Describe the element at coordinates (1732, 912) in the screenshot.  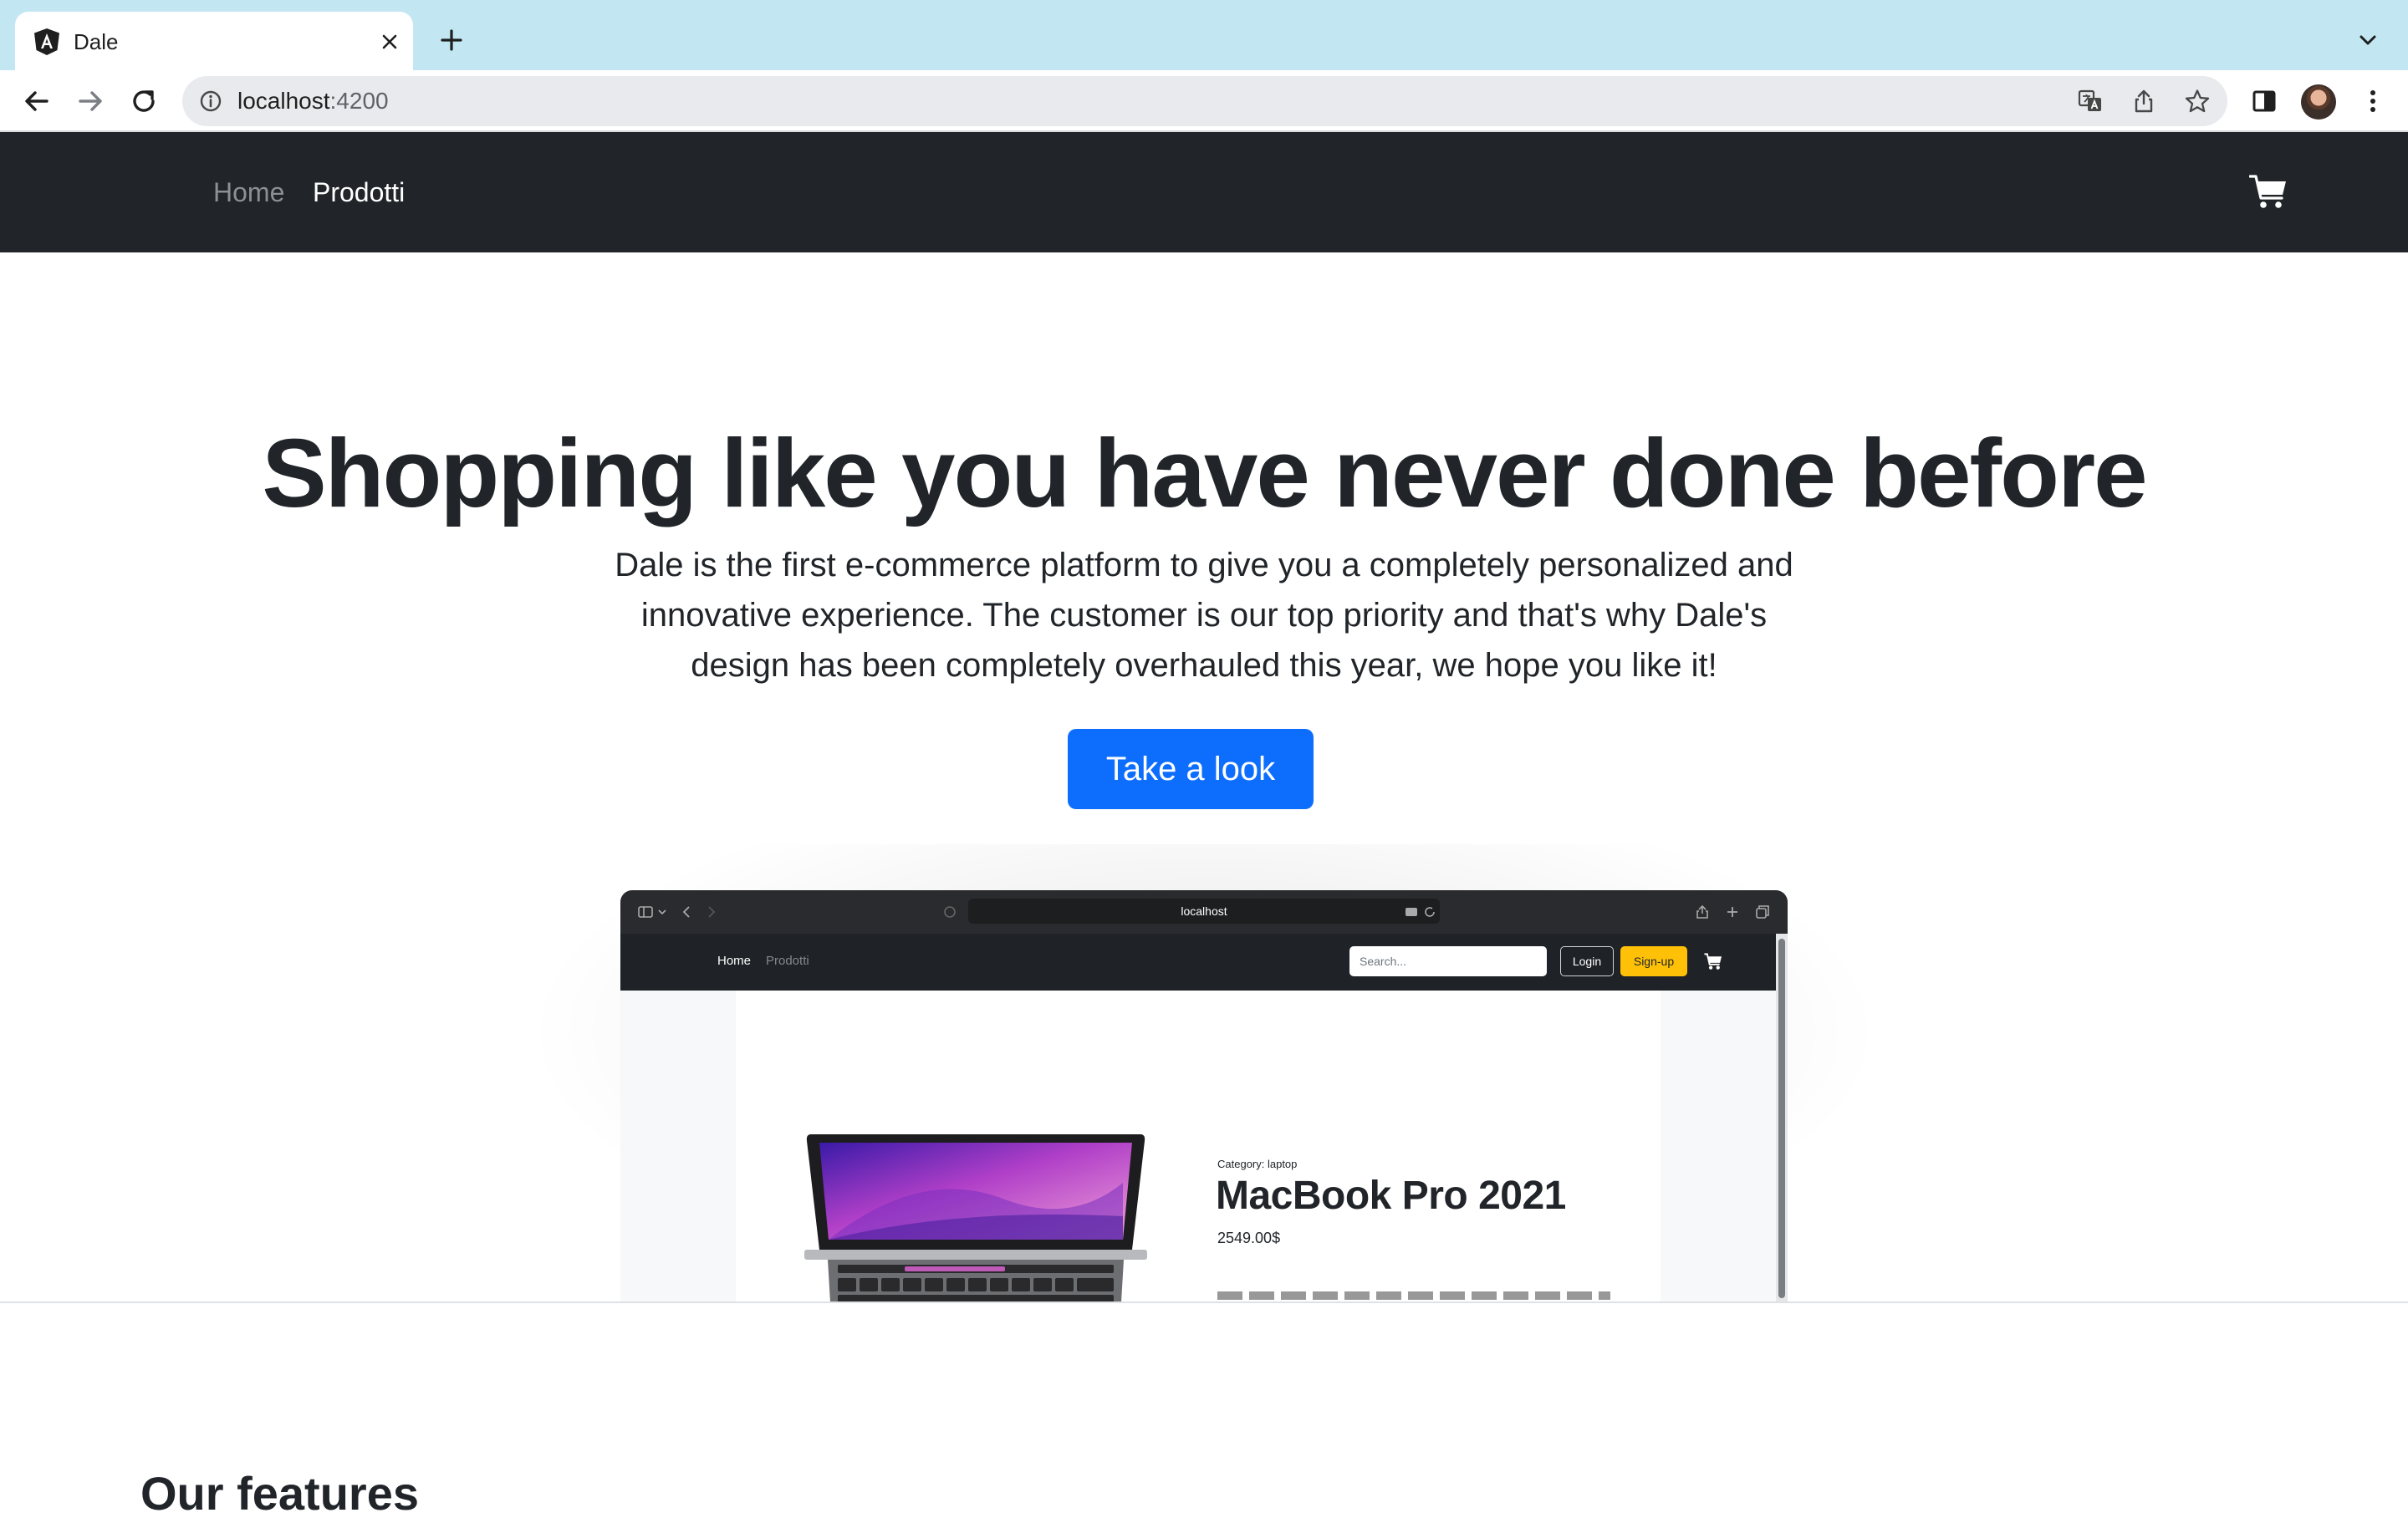
I see `preview-new-tab-icon` at that location.